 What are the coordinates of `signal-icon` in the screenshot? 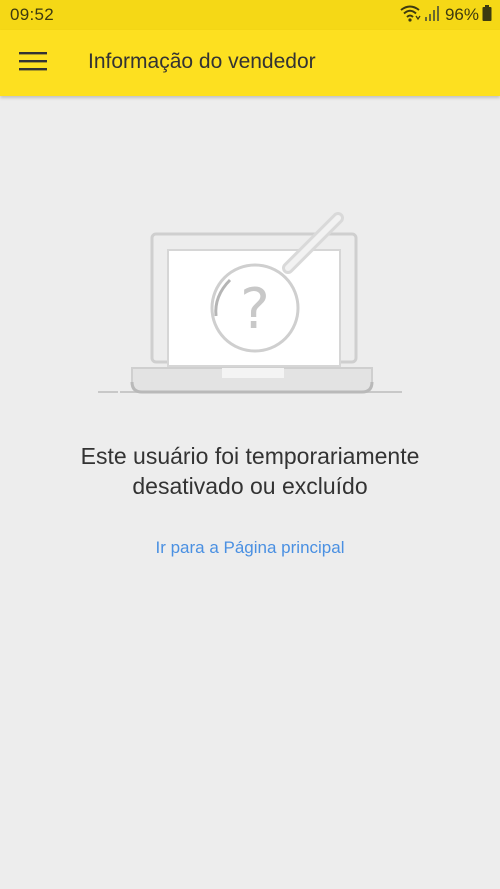 It's located at (432, 15).